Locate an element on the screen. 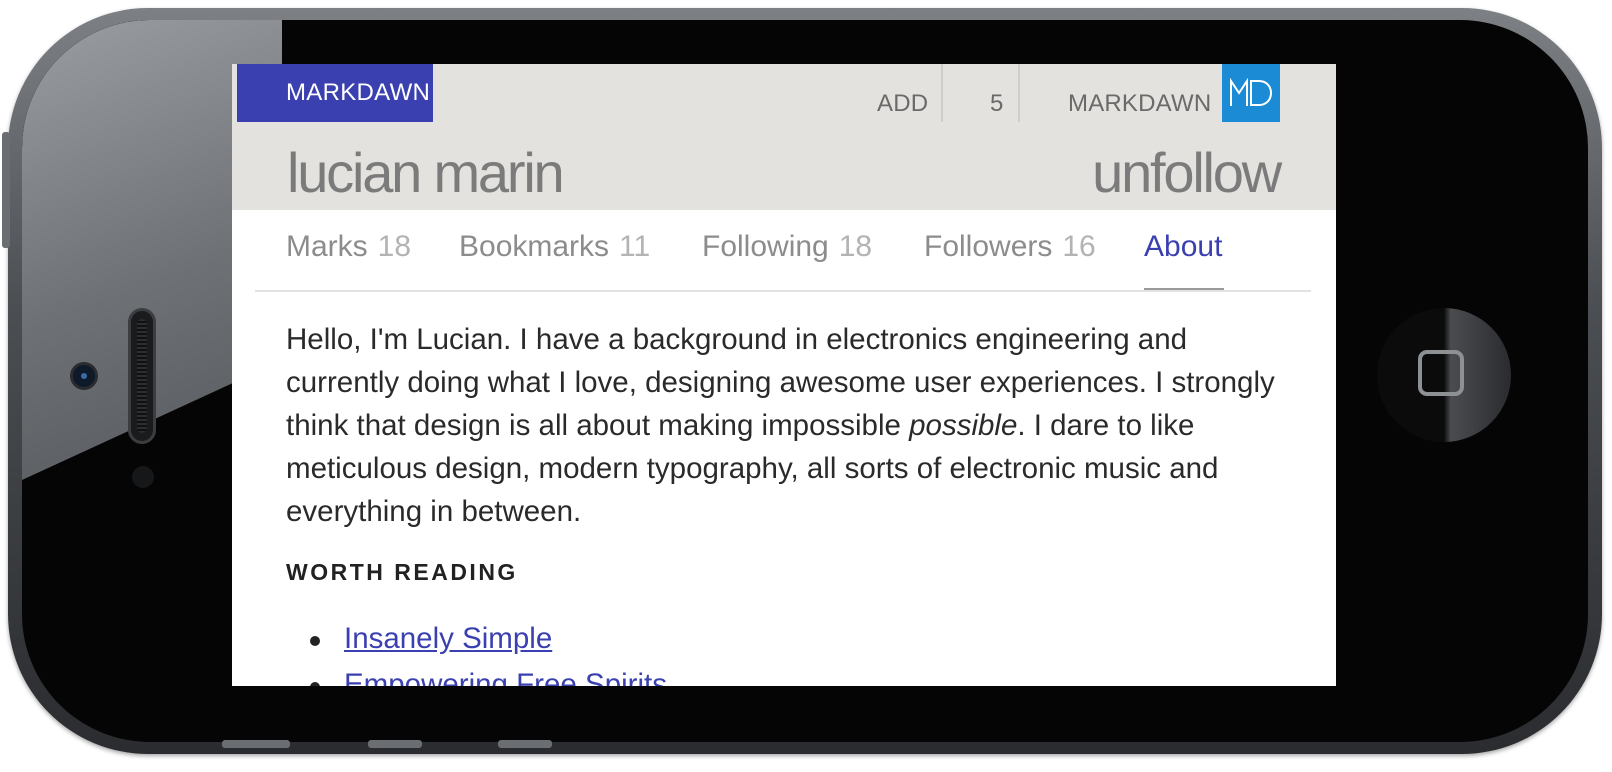  tab-about: About is located at coordinates (1183, 247).